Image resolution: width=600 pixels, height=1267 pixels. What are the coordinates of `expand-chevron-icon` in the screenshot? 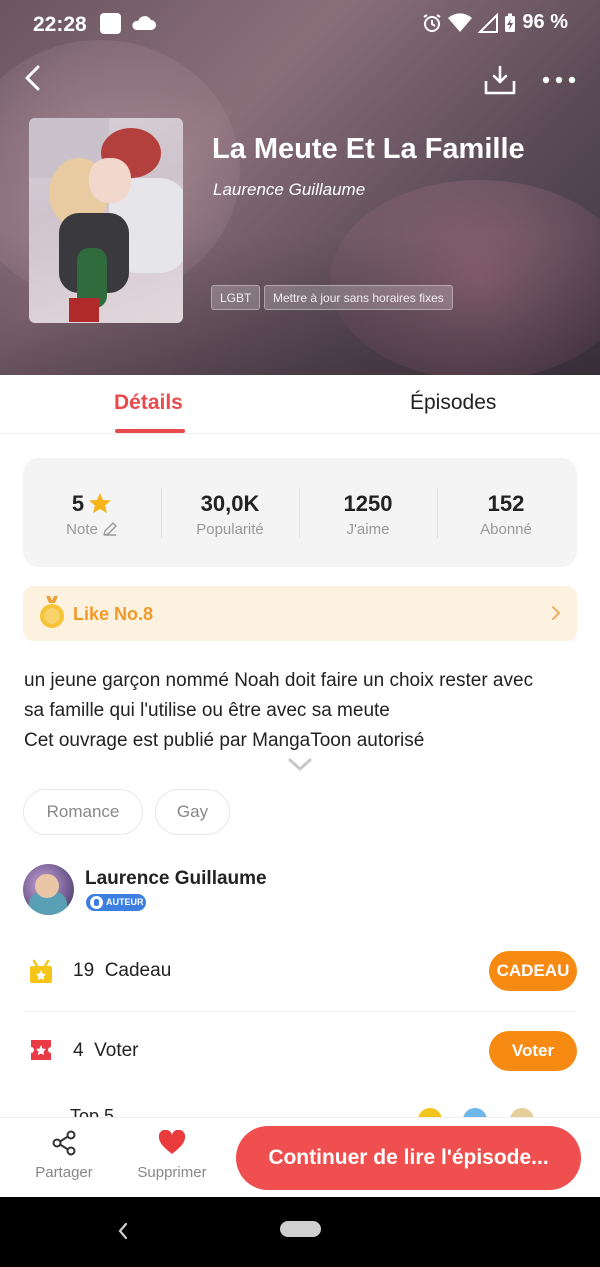 It's located at (300, 765).